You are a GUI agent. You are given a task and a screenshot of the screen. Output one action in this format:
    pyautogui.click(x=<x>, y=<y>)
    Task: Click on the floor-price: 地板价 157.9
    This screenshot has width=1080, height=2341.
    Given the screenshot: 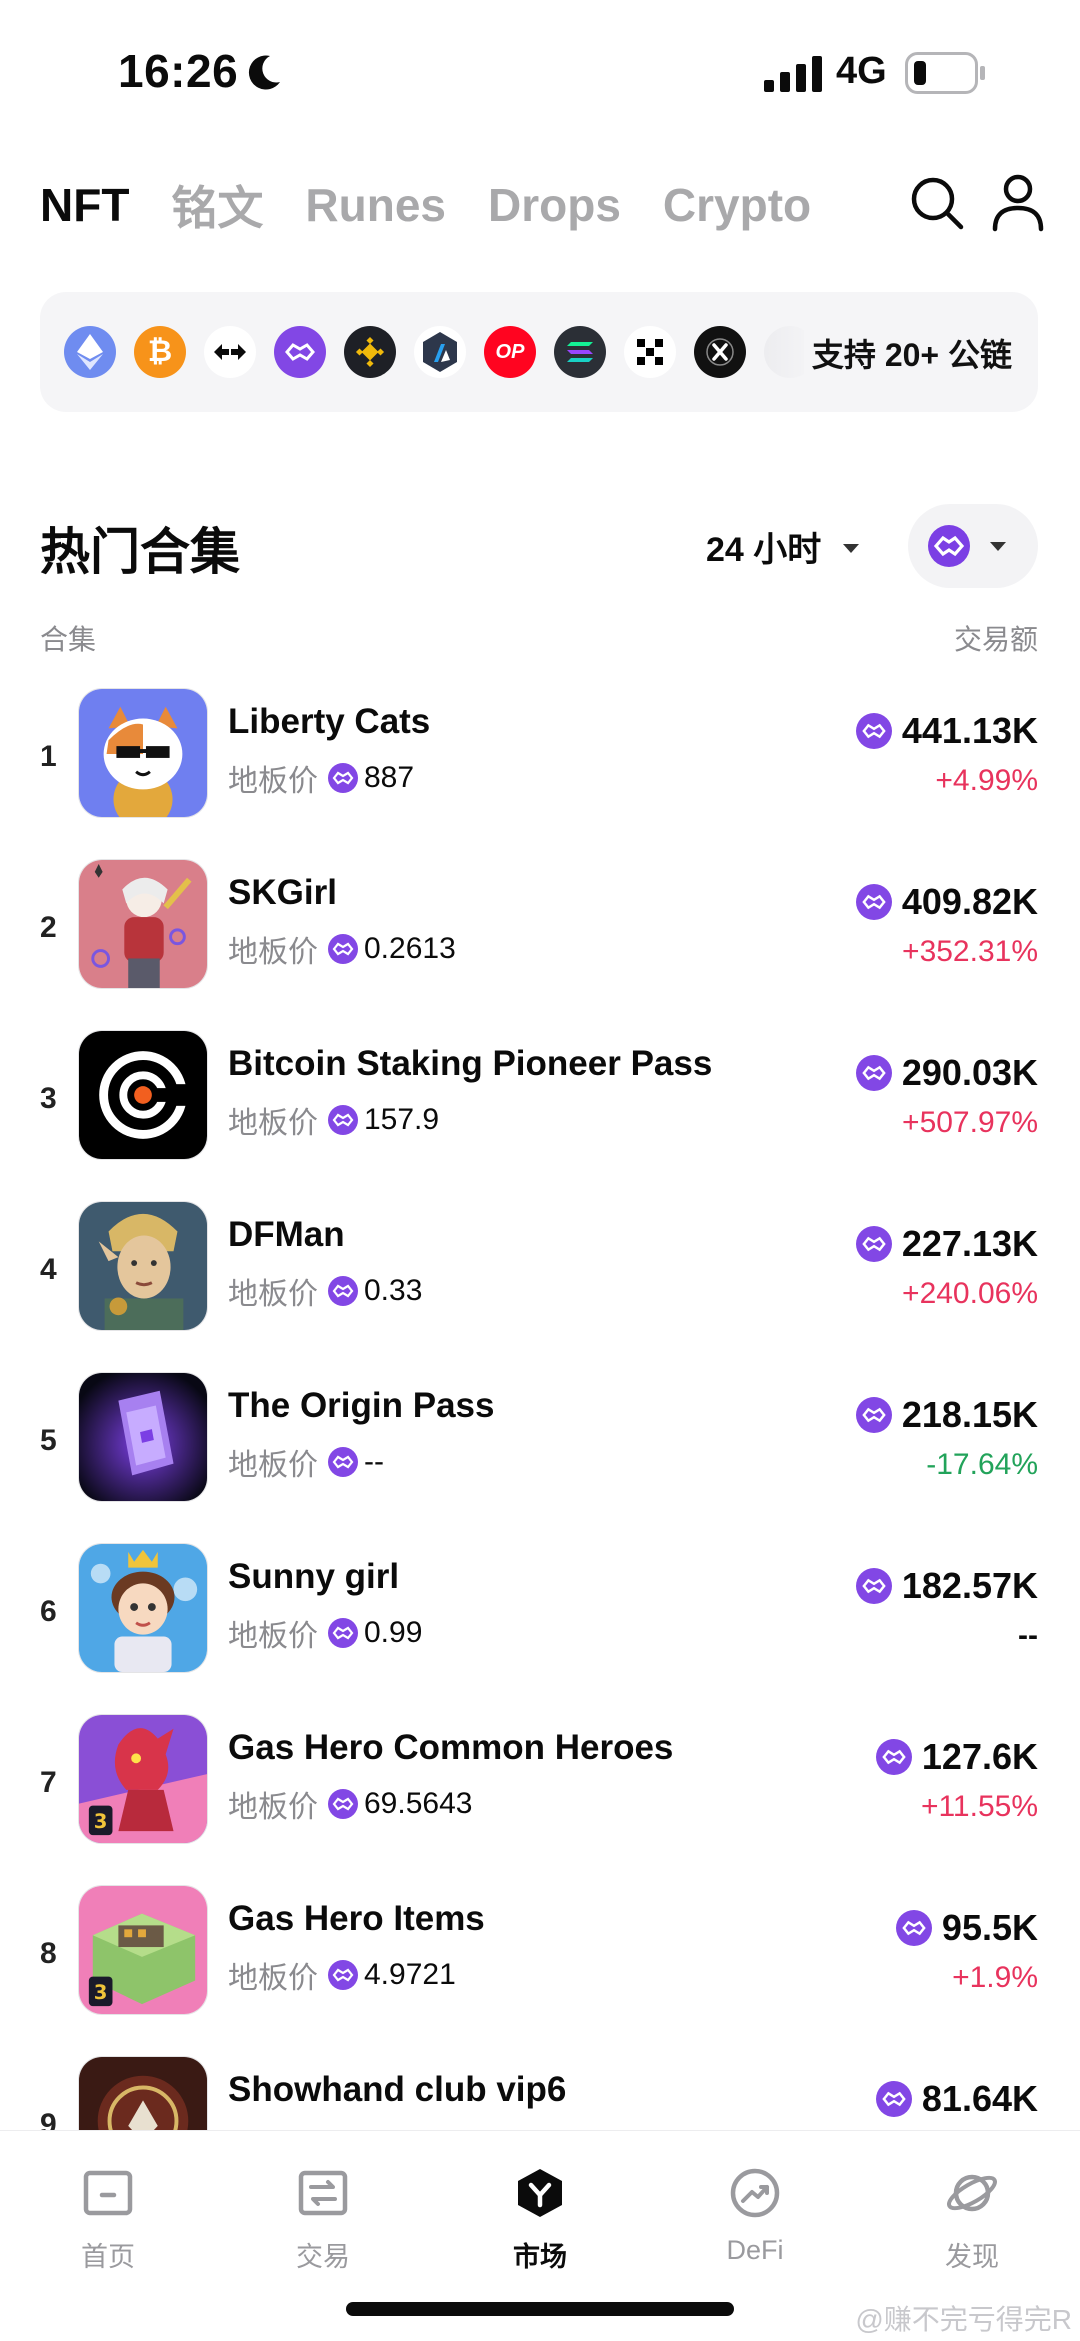 What is the action you would take?
    pyautogui.click(x=333, y=1120)
    